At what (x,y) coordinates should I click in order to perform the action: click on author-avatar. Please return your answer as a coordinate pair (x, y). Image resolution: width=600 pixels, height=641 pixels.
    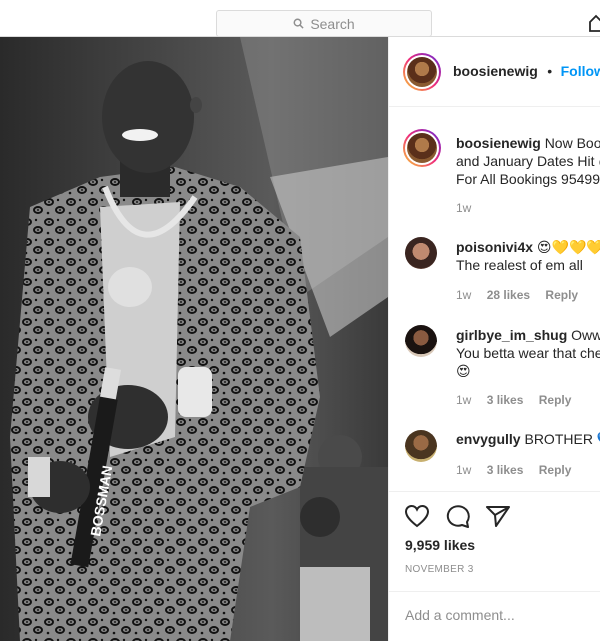
    Looking at the image, I should click on (422, 72).